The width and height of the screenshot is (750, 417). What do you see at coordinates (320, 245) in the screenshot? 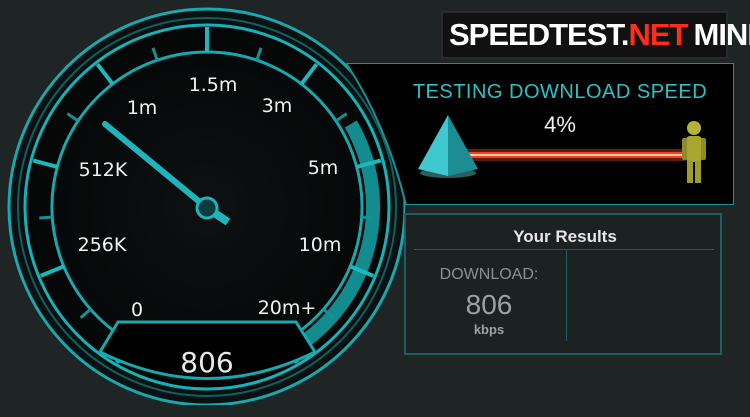
I see `gauge-label-10m: 10m` at bounding box center [320, 245].